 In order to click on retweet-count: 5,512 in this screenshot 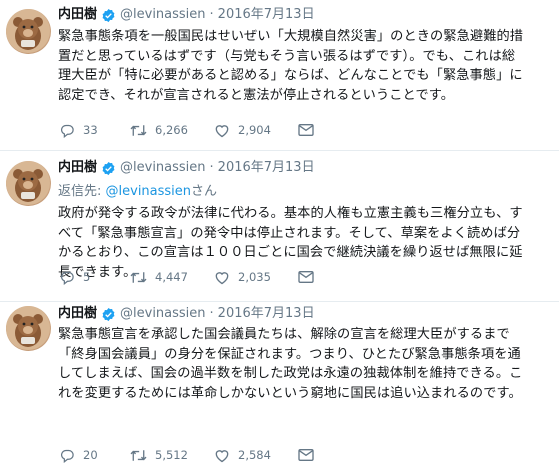, I will do `click(171, 455)`.